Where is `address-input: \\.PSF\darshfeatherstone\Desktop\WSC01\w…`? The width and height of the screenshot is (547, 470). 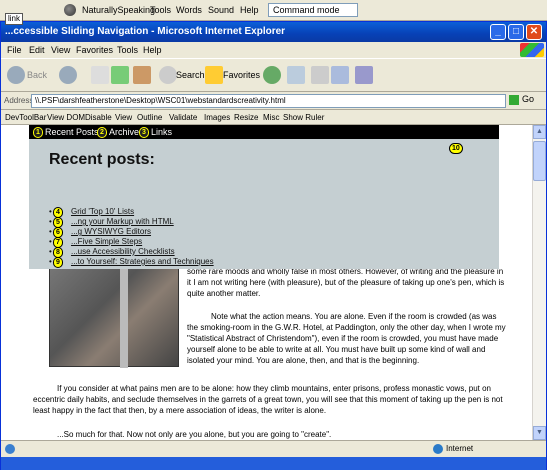 address-input: \\.PSF\darshfeatherstone\Desktop\WSC01\w… is located at coordinates (268, 101).